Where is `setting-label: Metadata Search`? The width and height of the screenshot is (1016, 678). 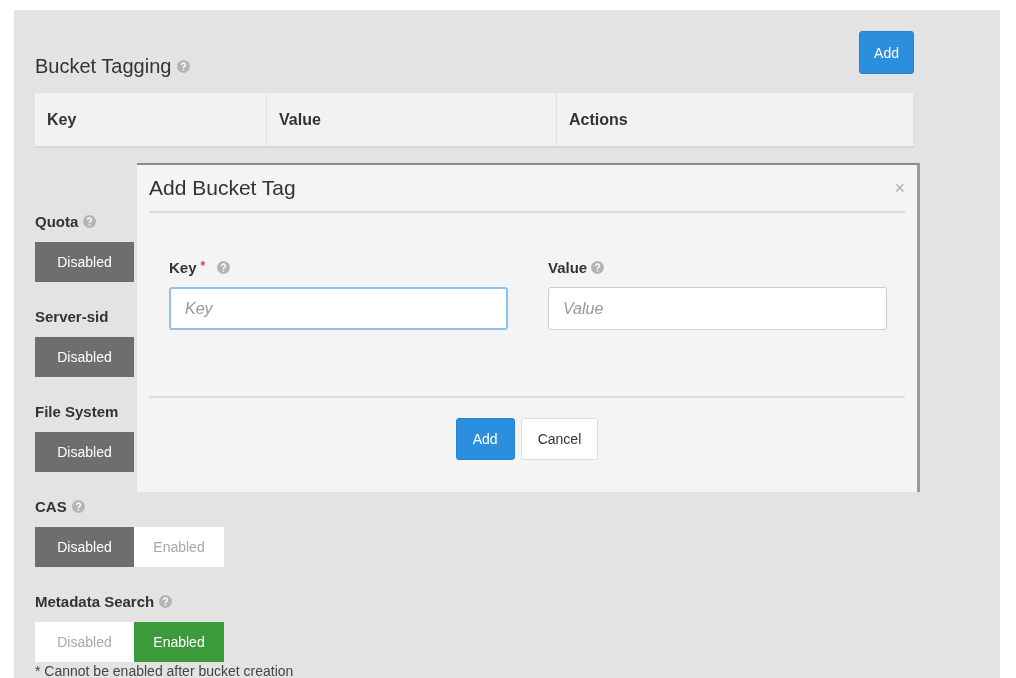 setting-label: Metadata Search is located at coordinates (95, 601).